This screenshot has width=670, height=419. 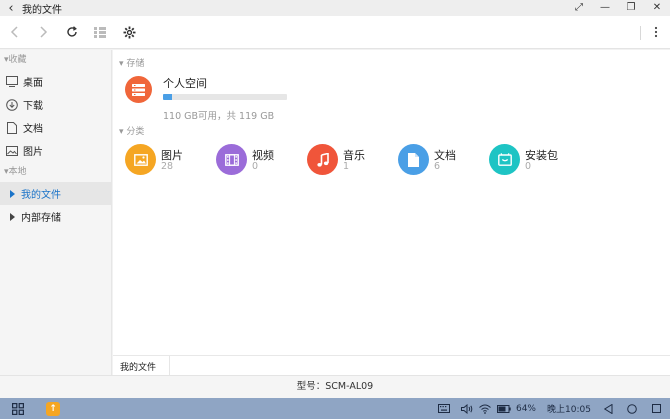 What do you see at coordinates (608, 408) in the screenshot?
I see `nav-back-icon` at bounding box center [608, 408].